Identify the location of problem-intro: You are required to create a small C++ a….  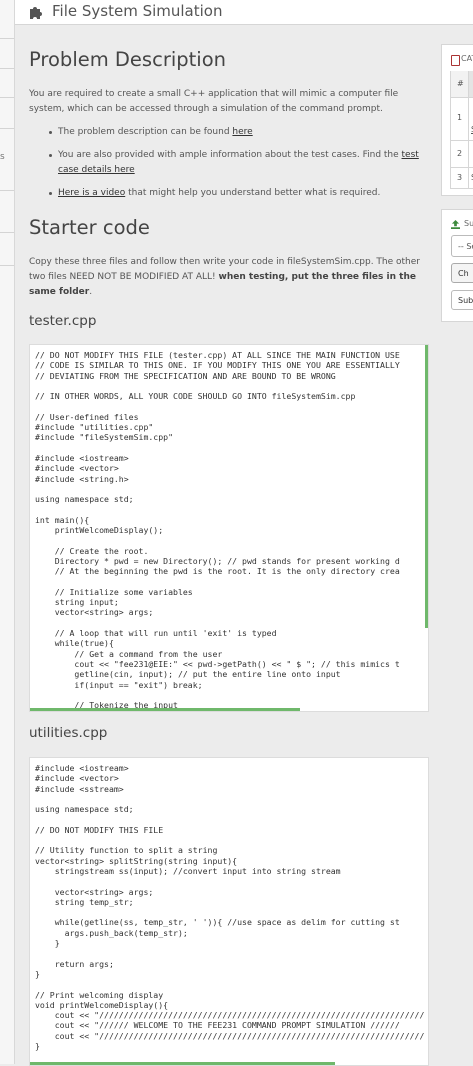
(214, 101).